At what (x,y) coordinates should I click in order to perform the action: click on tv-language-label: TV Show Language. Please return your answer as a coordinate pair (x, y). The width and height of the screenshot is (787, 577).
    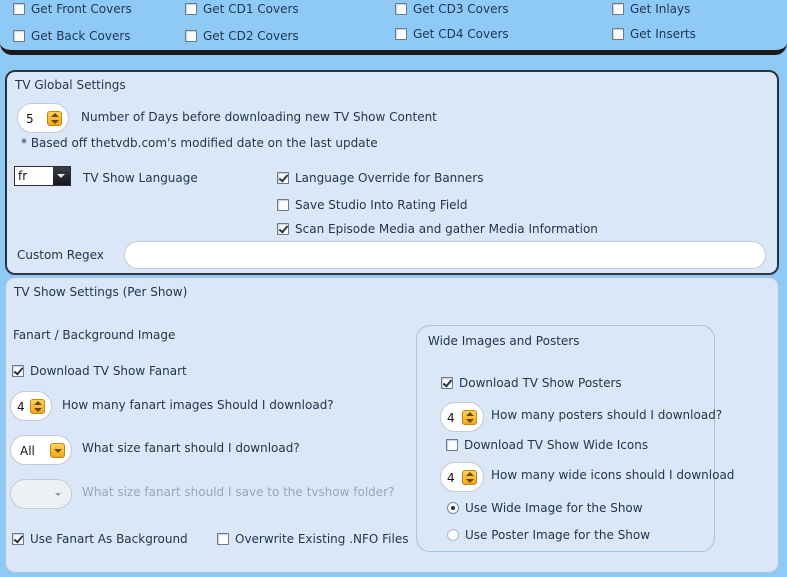
    Looking at the image, I should click on (140, 178).